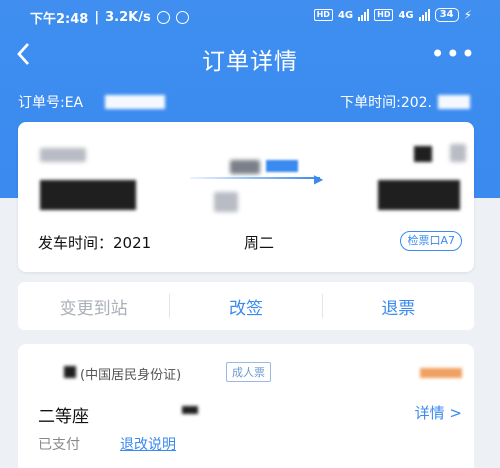 The width and height of the screenshot is (500, 468). Describe the element at coordinates (423, 154) in the screenshot. I see `dest-station-redacted` at that location.